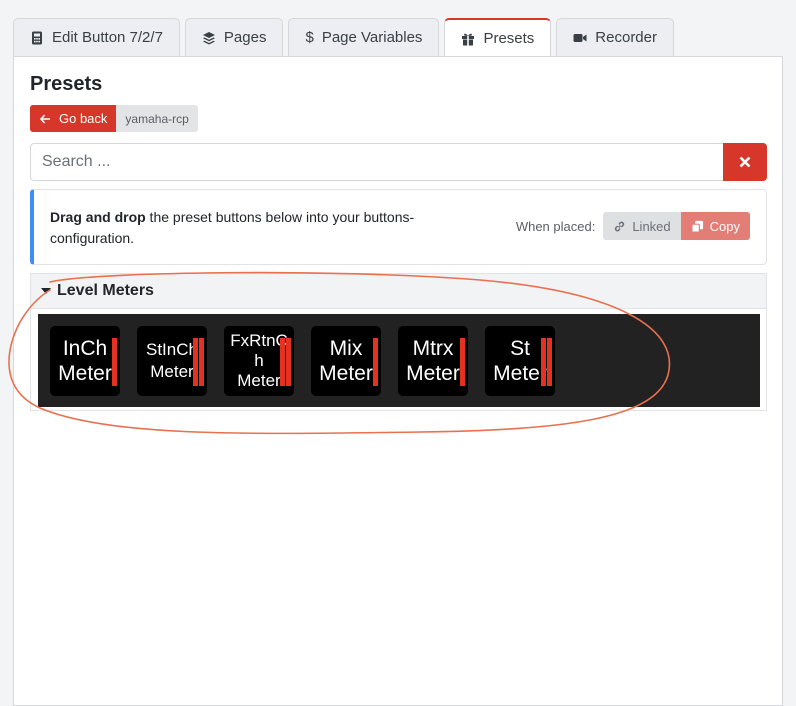  Describe the element at coordinates (85, 348) in the screenshot. I see `preset-label-line: InCh` at that location.